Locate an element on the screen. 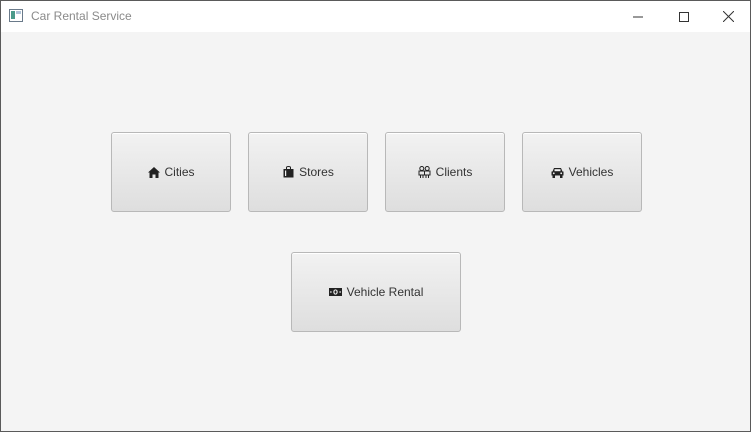 The height and width of the screenshot is (432, 751). close-icon is located at coordinates (728, 16).